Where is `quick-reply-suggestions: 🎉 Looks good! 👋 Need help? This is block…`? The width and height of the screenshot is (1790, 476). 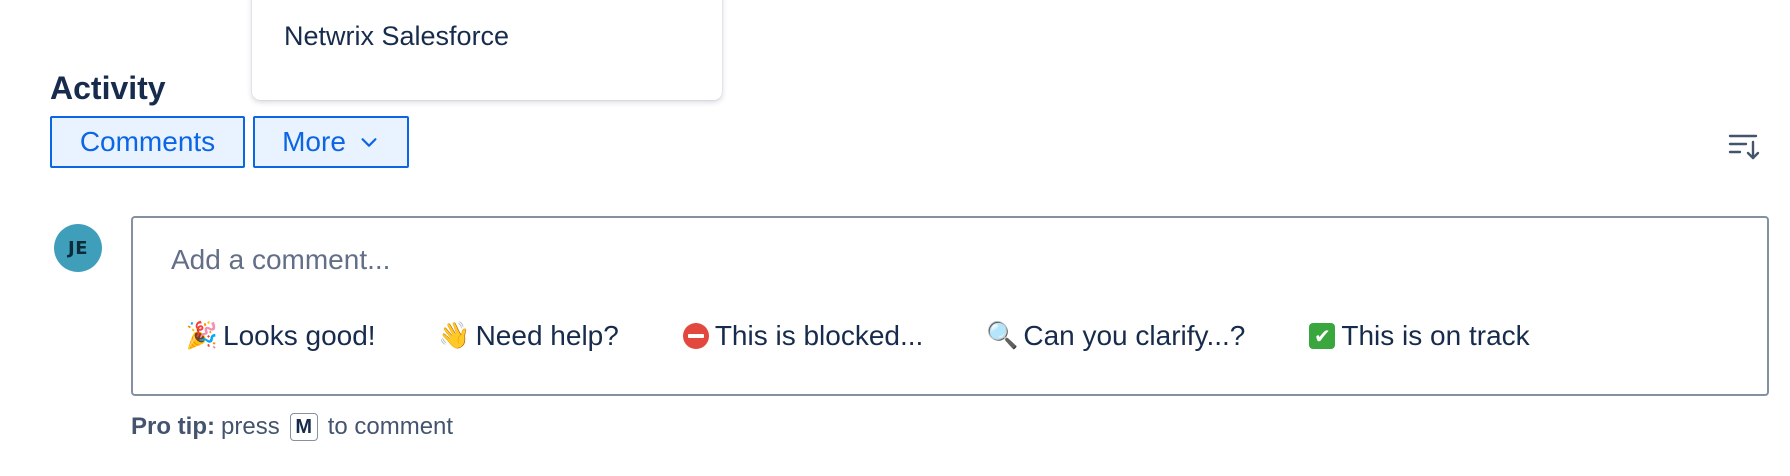 quick-reply-suggestions: 🎉 Looks good! 👋 Need help? This is block… is located at coordinates (889, 336).